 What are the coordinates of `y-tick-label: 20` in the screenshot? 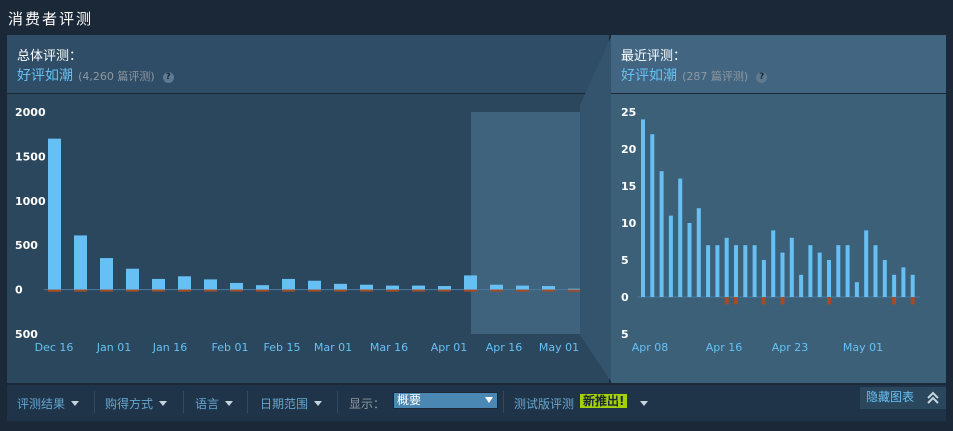 It's located at (629, 149).